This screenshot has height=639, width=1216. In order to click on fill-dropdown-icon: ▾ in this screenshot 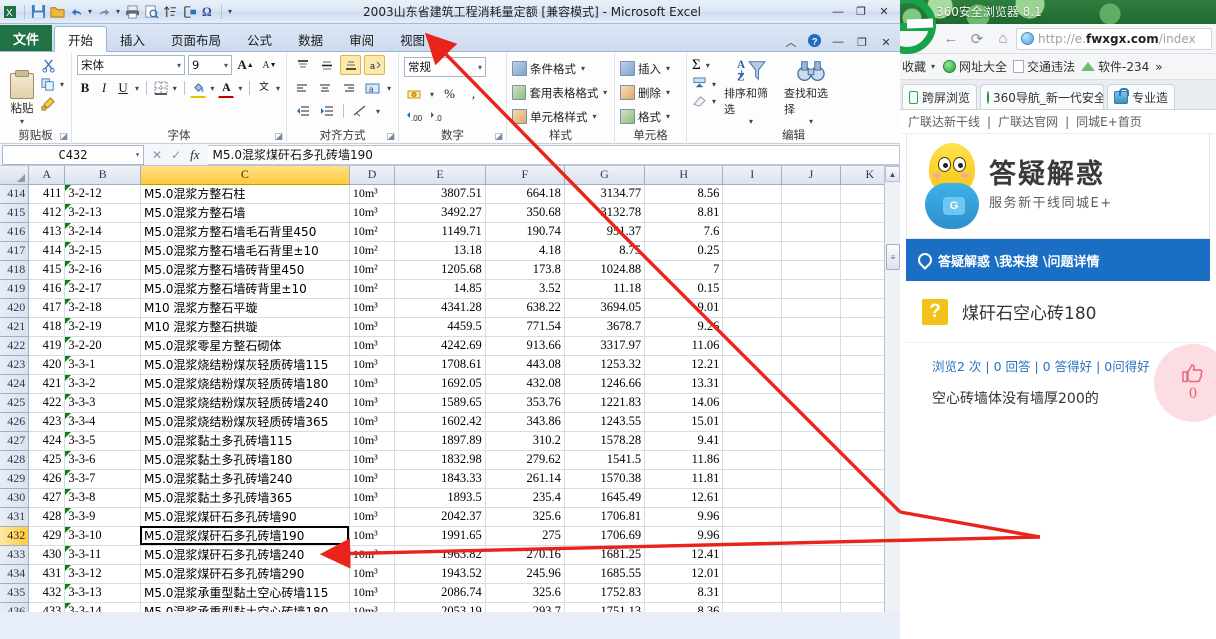, I will do `click(714, 84)`.